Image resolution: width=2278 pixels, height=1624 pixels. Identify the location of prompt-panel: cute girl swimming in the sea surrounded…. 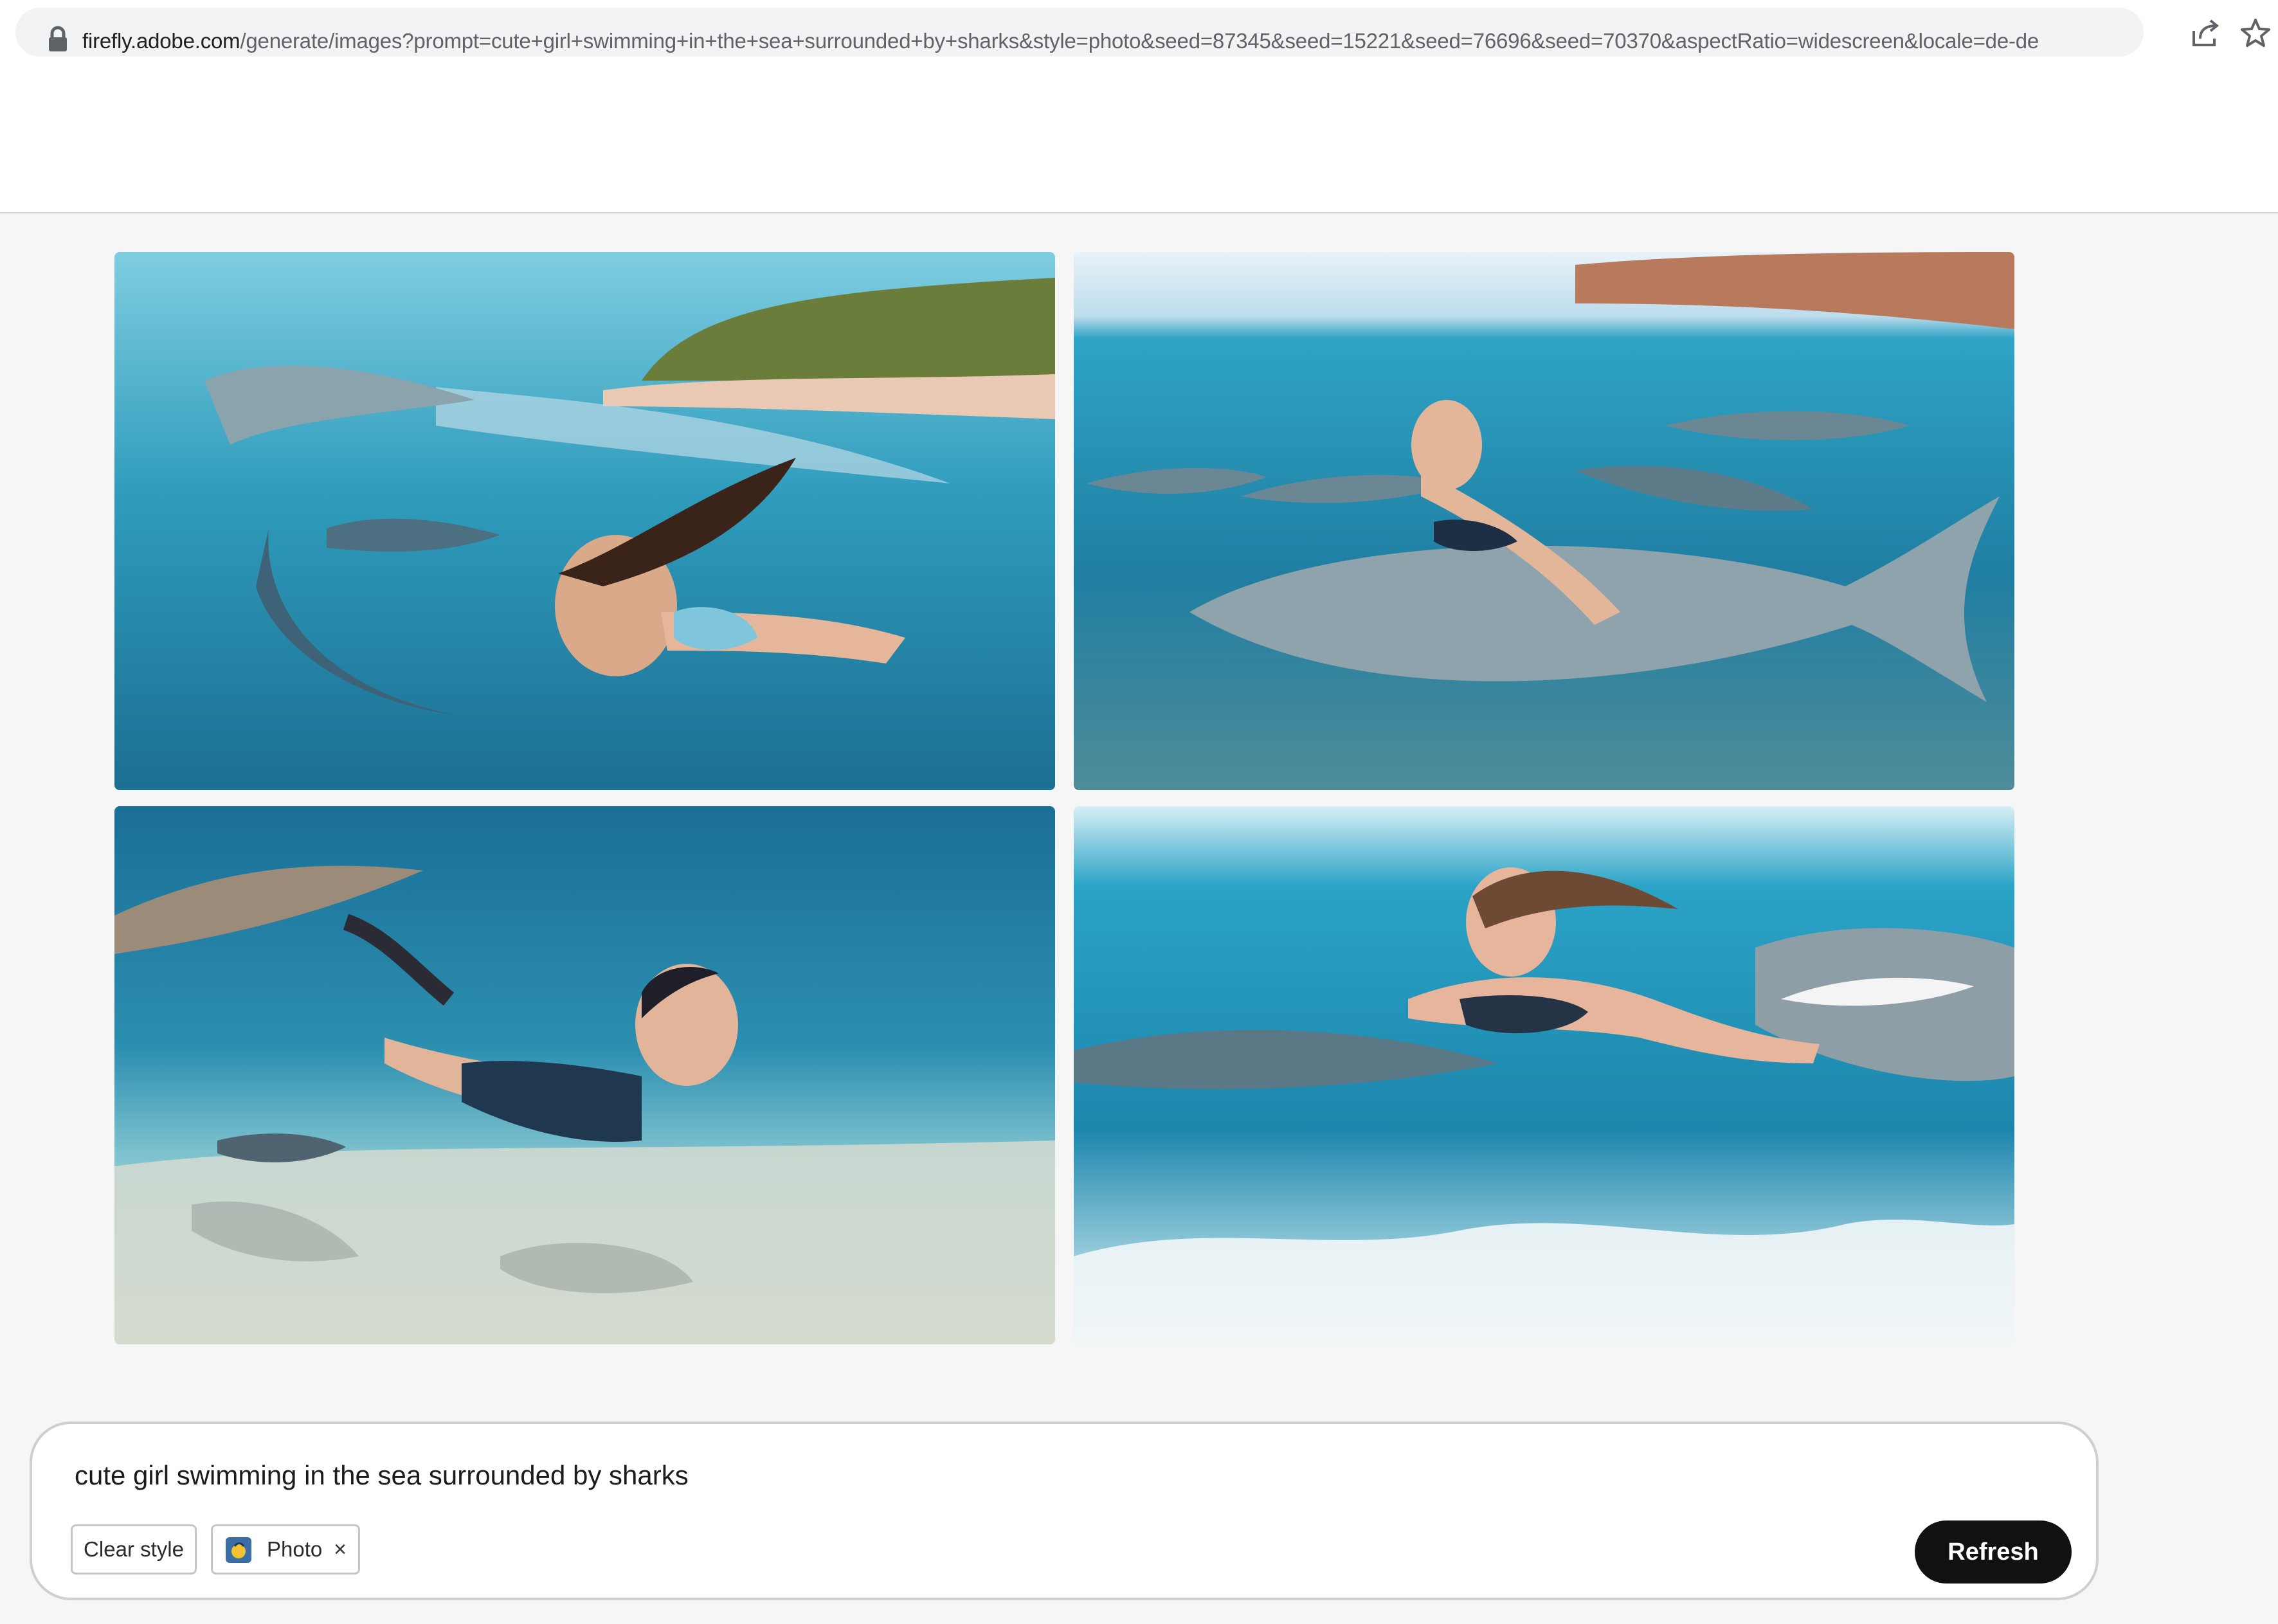
(1065, 1511).